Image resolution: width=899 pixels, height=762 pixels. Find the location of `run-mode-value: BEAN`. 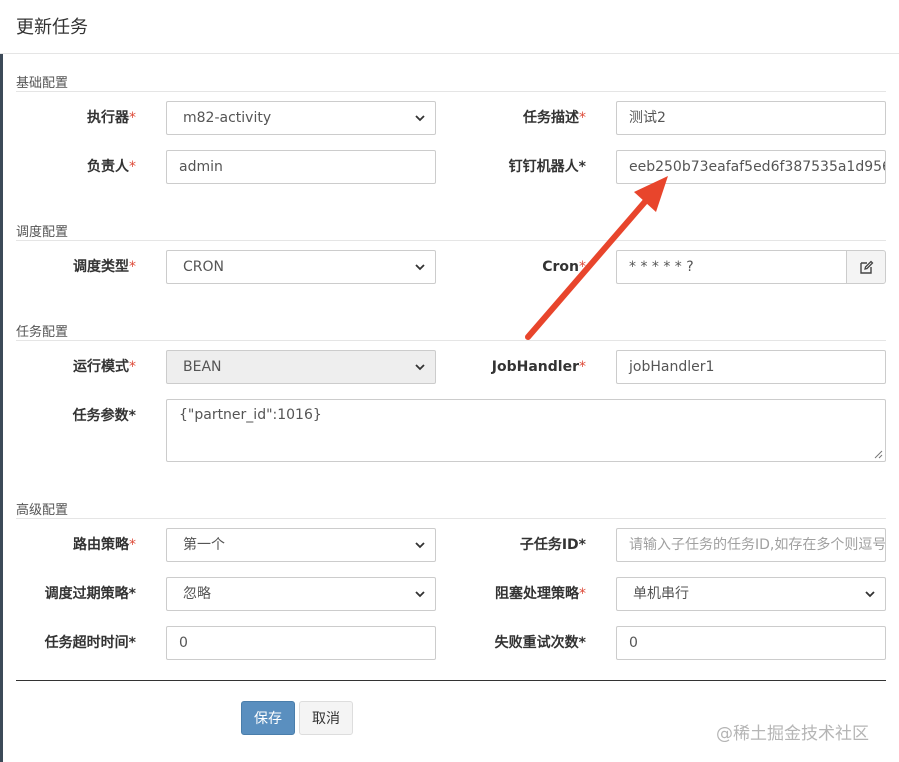

run-mode-value: BEAN is located at coordinates (202, 367).